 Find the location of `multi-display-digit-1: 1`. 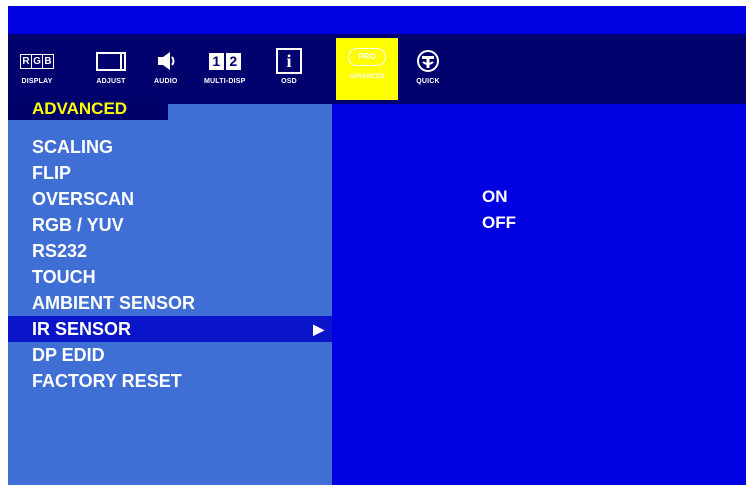

multi-display-digit-1: 1 is located at coordinates (216, 61).